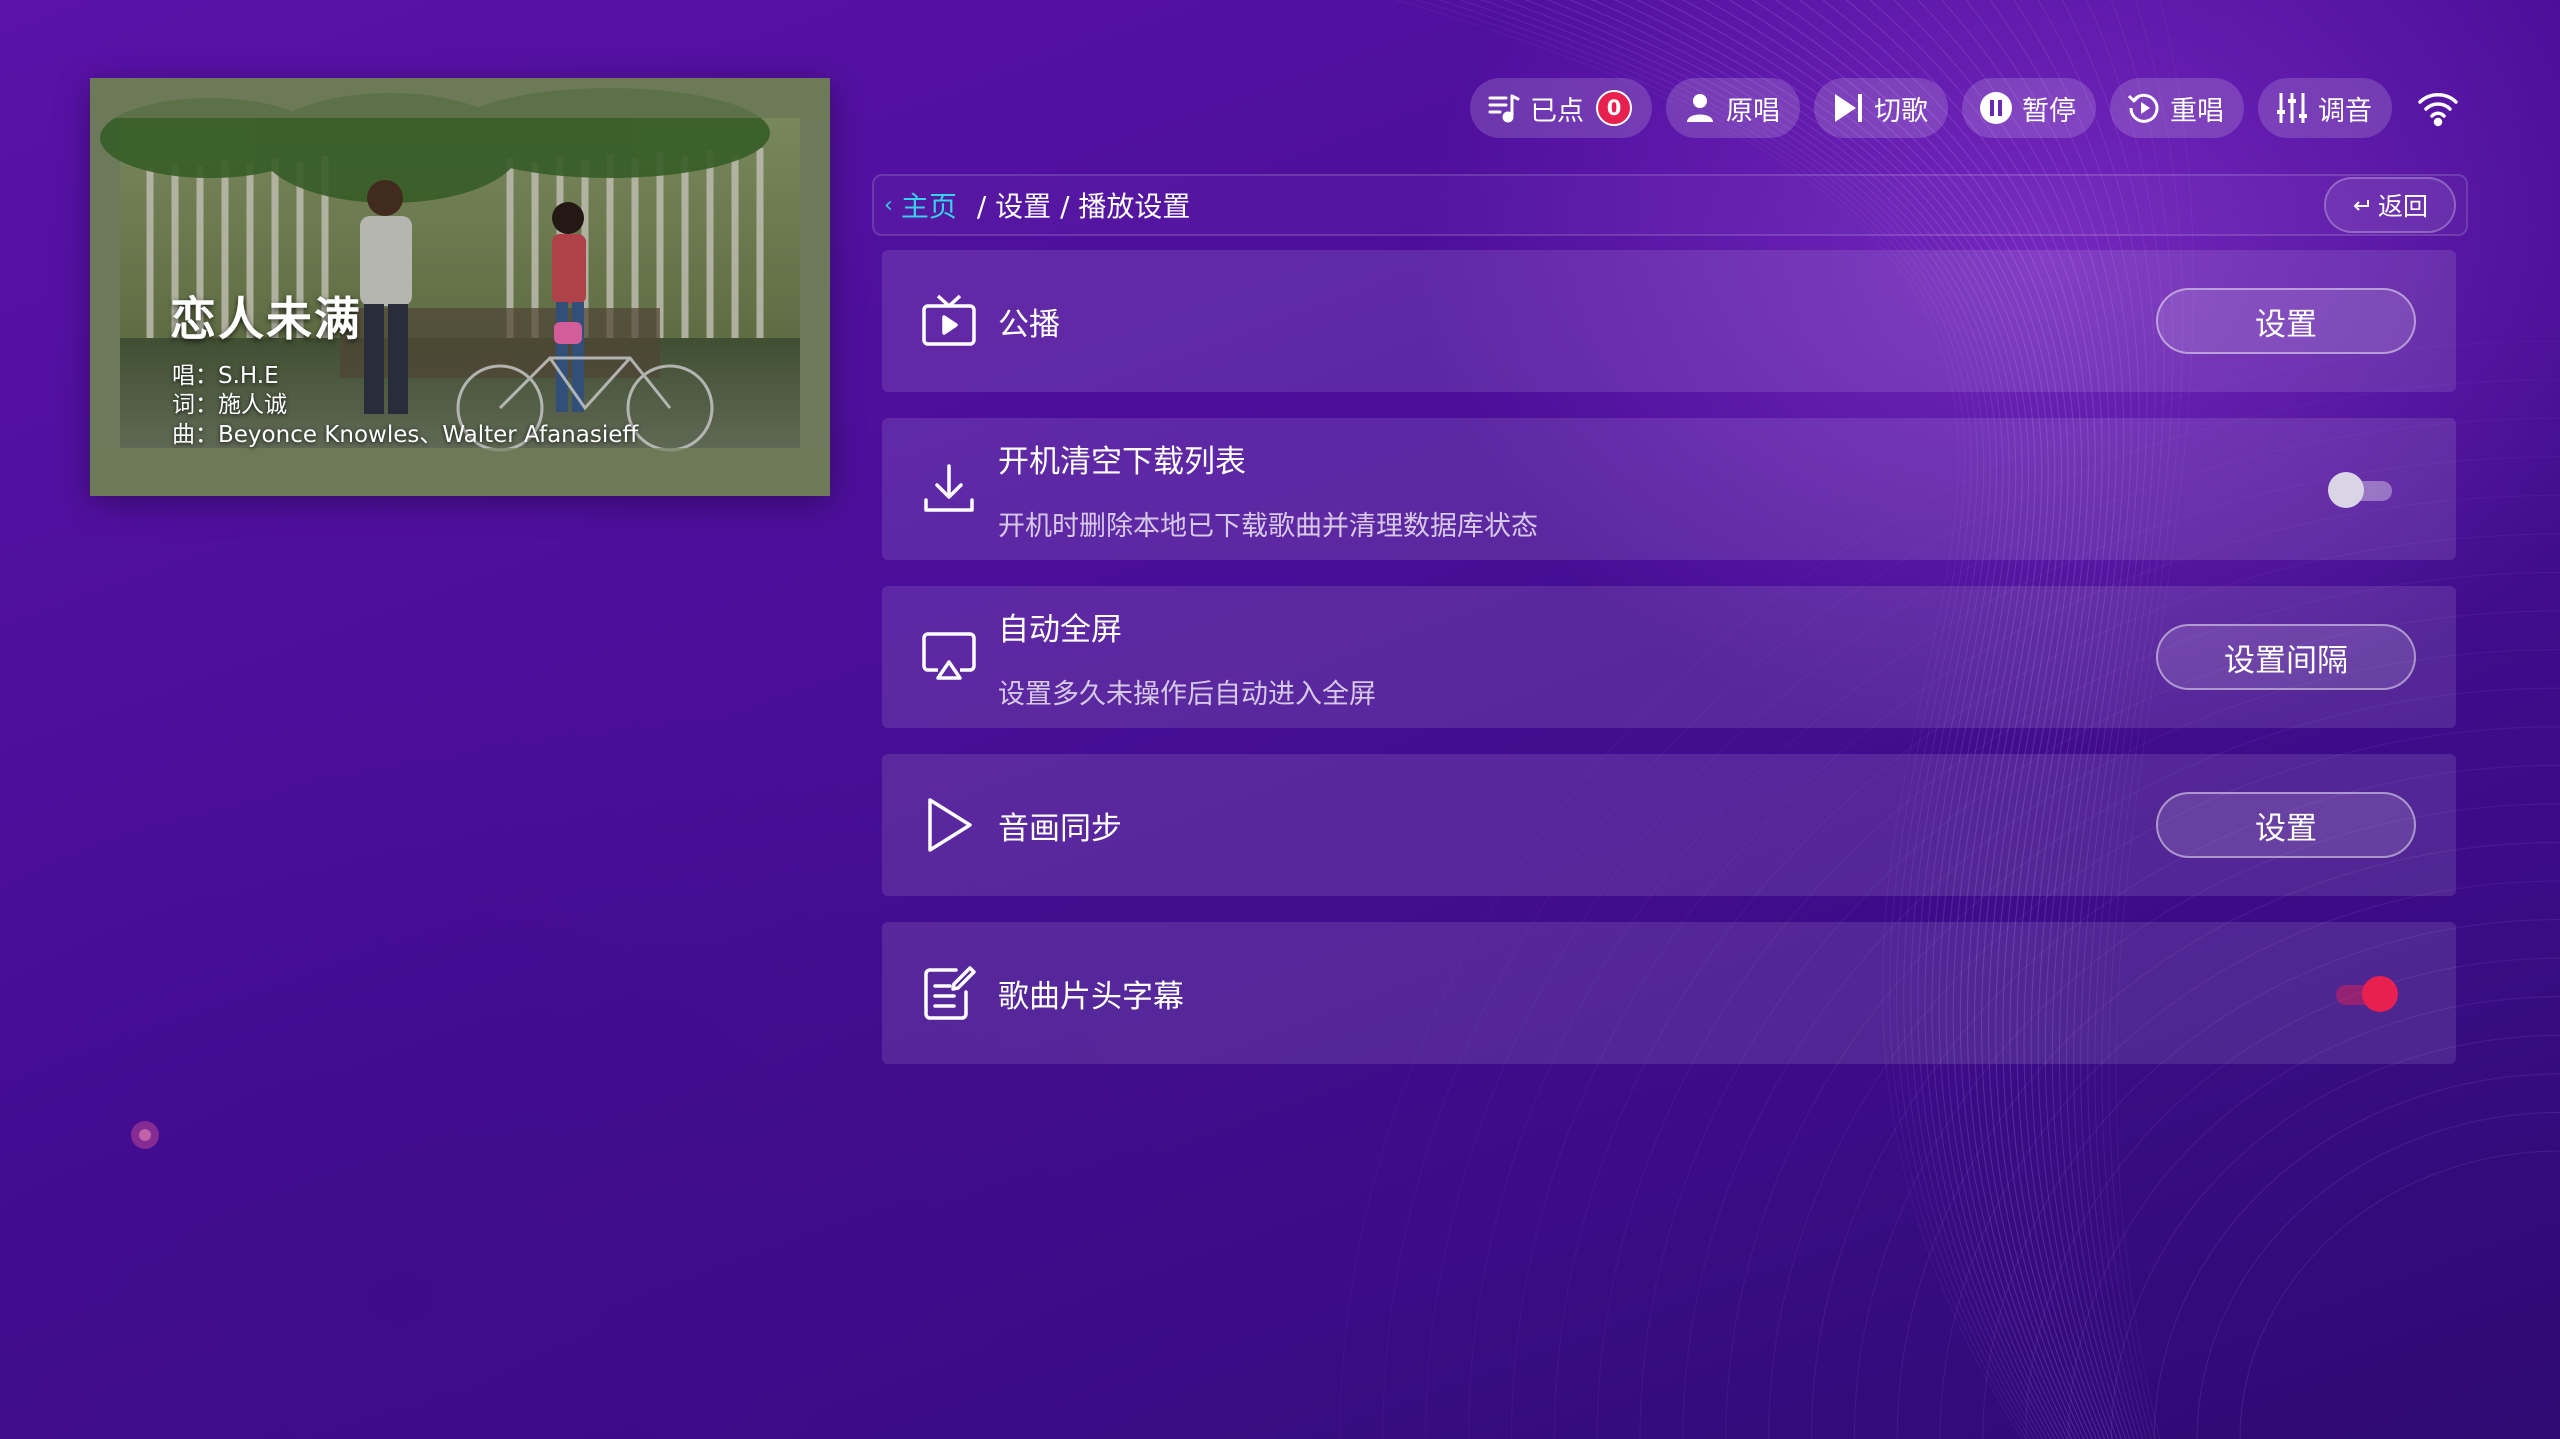  I want to click on set-interval-button: 设置间隔, so click(2286, 657).